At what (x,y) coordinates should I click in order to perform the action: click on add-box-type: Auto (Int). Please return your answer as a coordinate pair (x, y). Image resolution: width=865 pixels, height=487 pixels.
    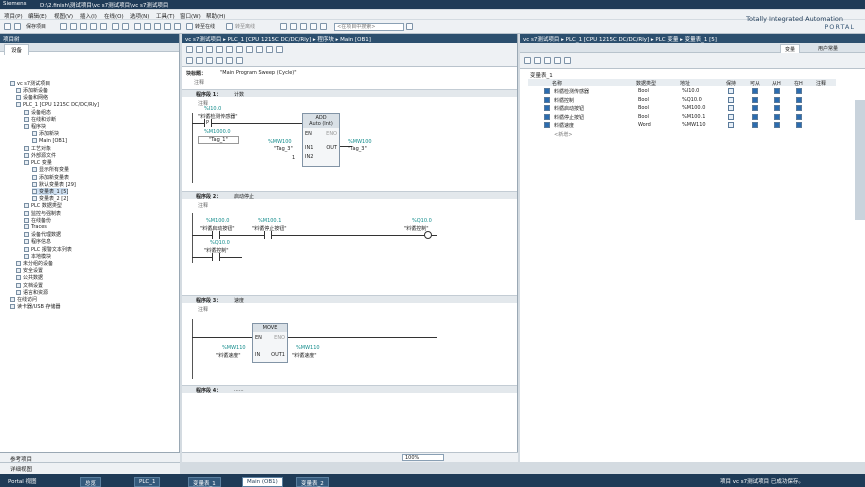
    Looking at the image, I should click on (321, 124).